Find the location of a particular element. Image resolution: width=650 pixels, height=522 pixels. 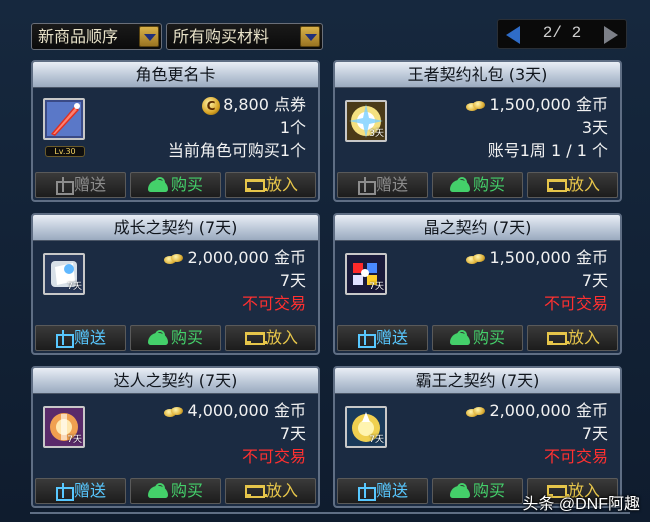

product-info: C 8,800 点券 1个 当前角色可购买1个 is located at coordinates (237, 127).